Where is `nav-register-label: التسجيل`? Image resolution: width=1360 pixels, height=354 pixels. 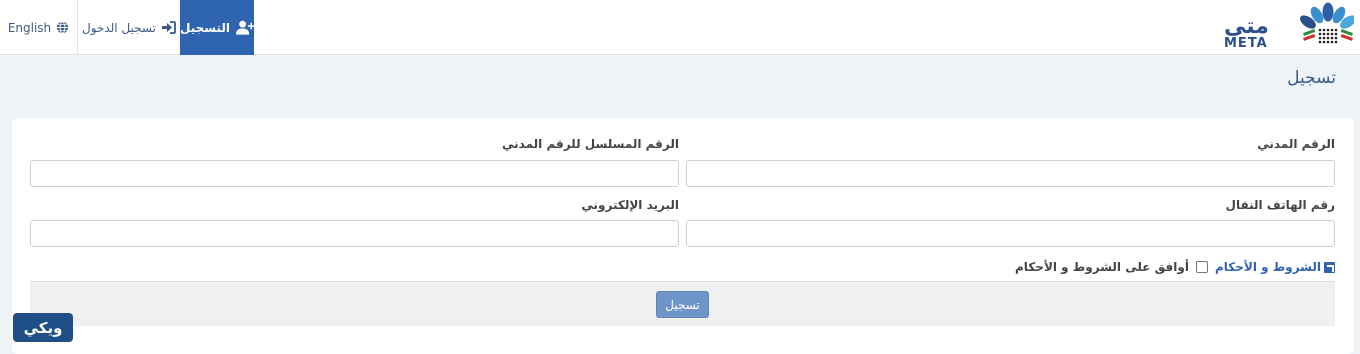
nav-register-label: التسجيل is located at coordinates (205, 27).